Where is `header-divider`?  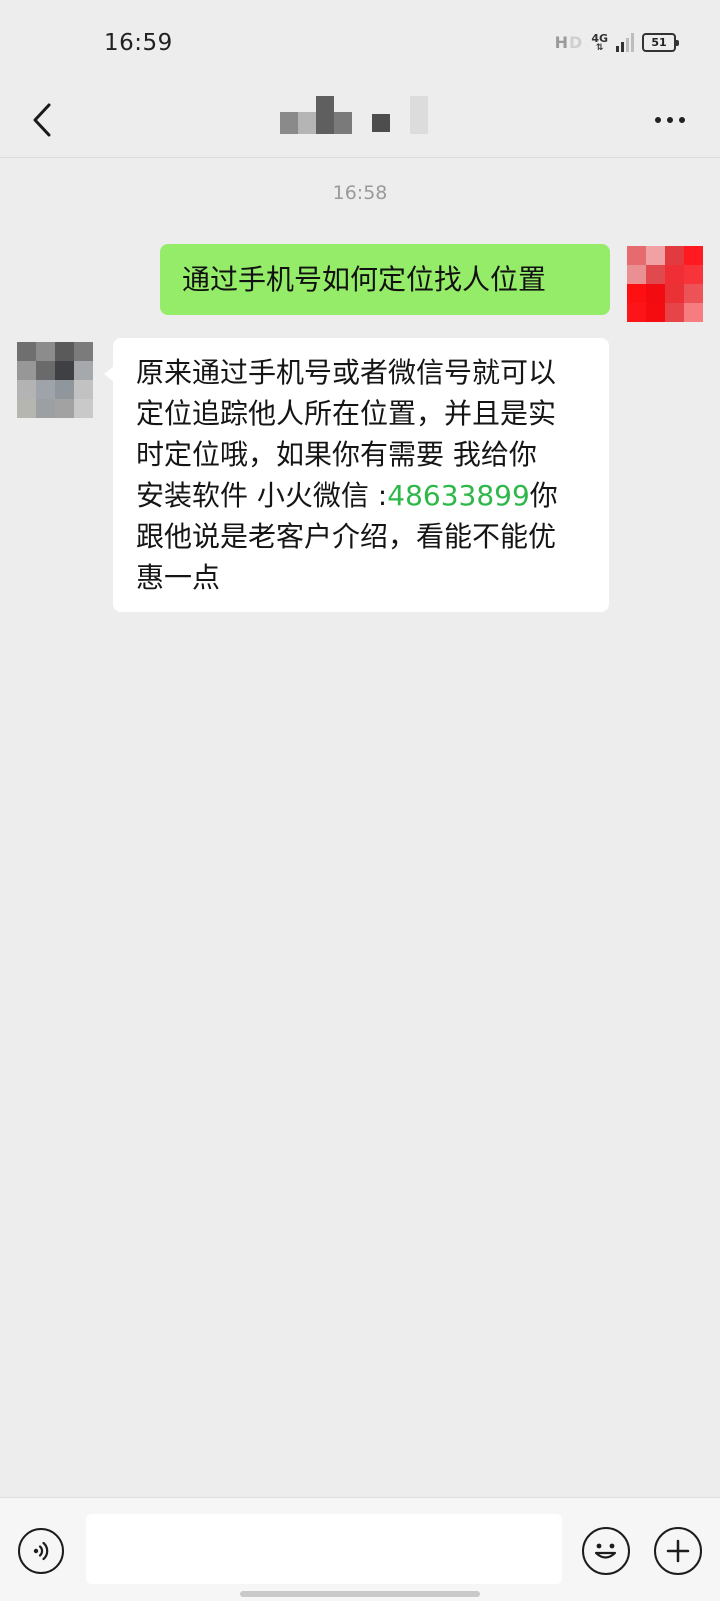
header-divider is located at coordinates (360, 157).